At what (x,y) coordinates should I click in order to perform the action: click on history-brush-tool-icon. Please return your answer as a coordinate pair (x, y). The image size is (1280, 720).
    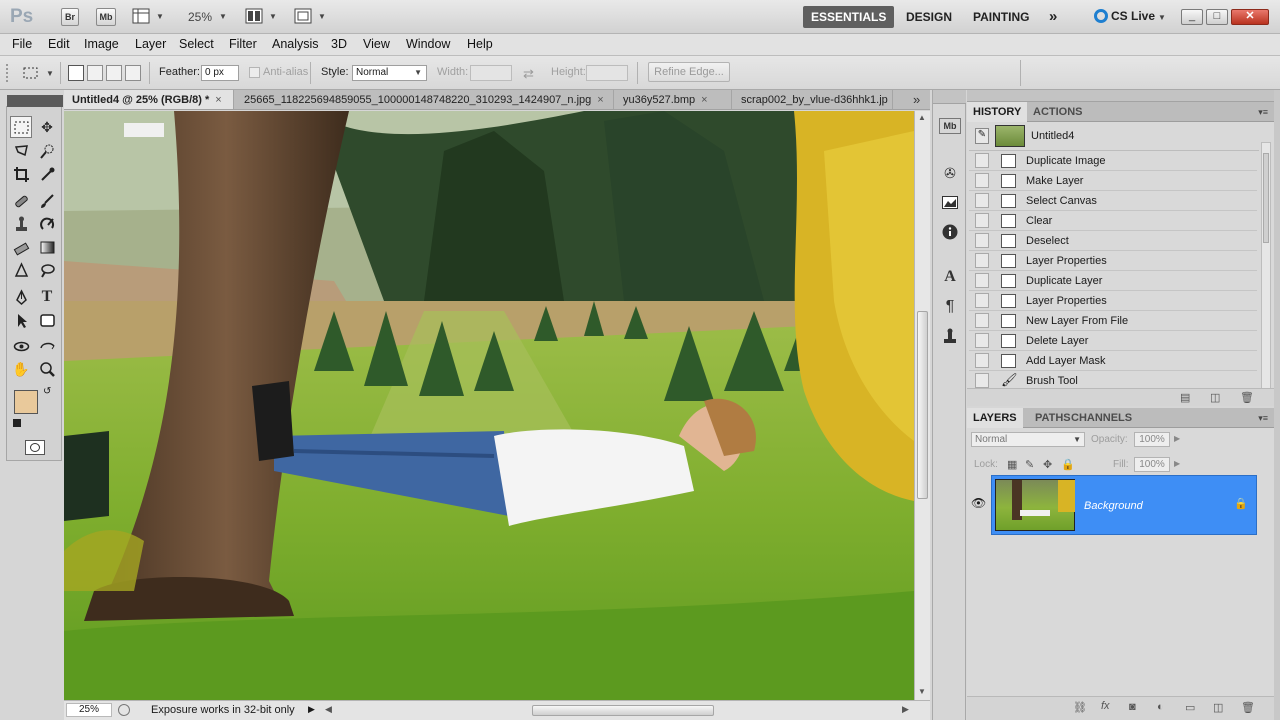
    Looking at the image, I should click on (47, 224).